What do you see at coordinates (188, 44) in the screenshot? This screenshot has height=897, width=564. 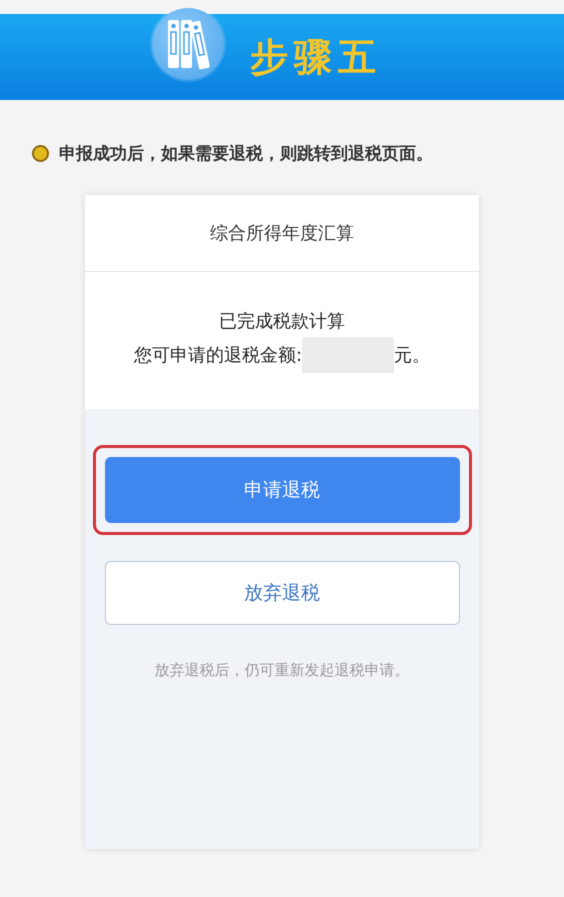 I see `binders-icon` at bounding box center [188, 44].